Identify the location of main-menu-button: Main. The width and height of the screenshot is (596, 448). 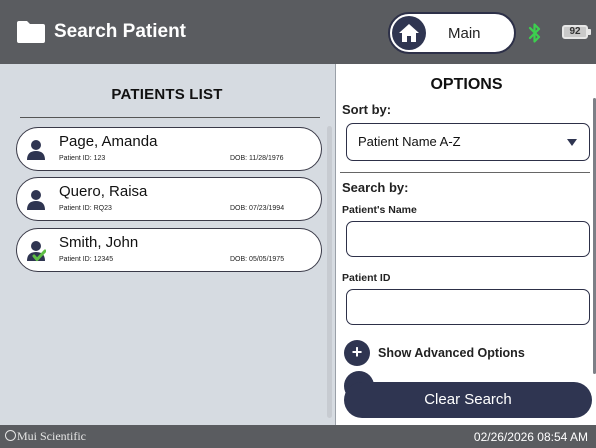
(452, 33).